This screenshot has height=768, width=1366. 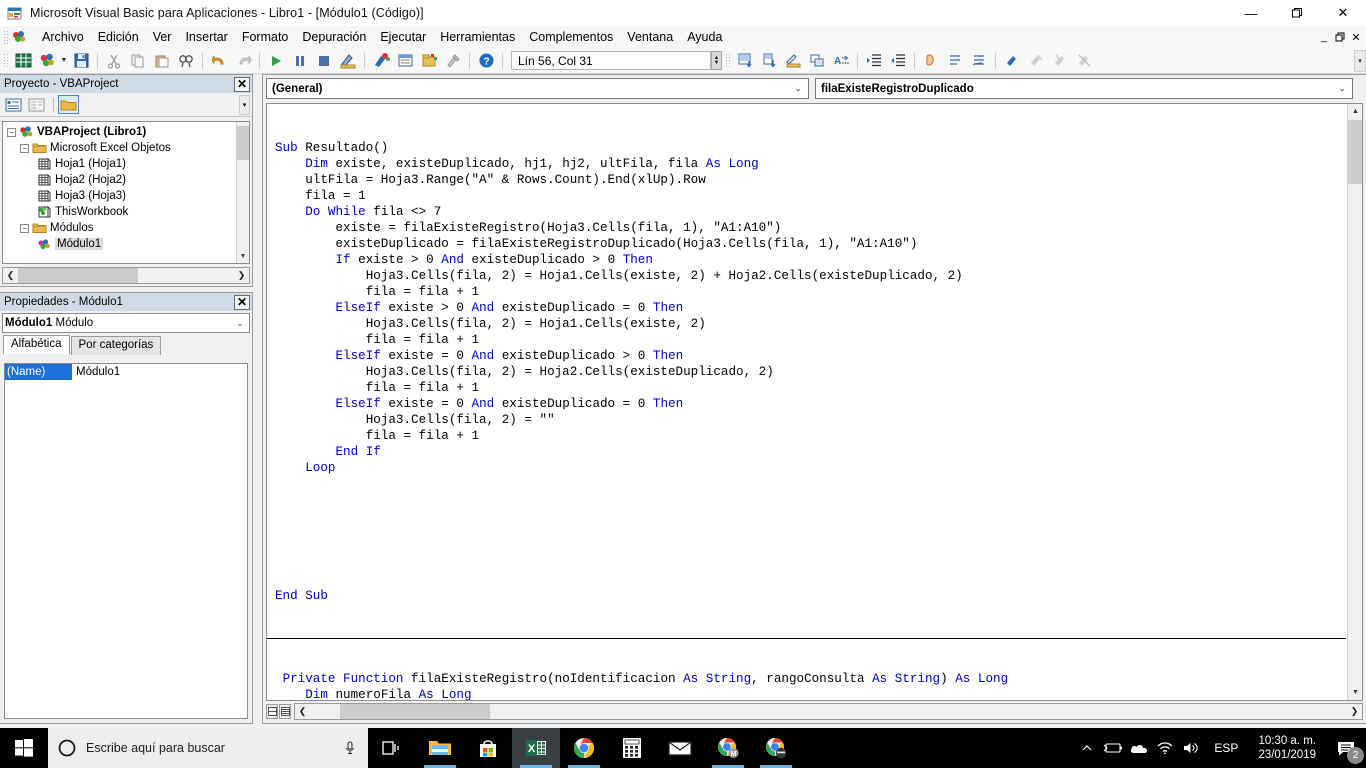 I want to click on properties-grid: (Name) Módulo1, so click(x=126, y=541).